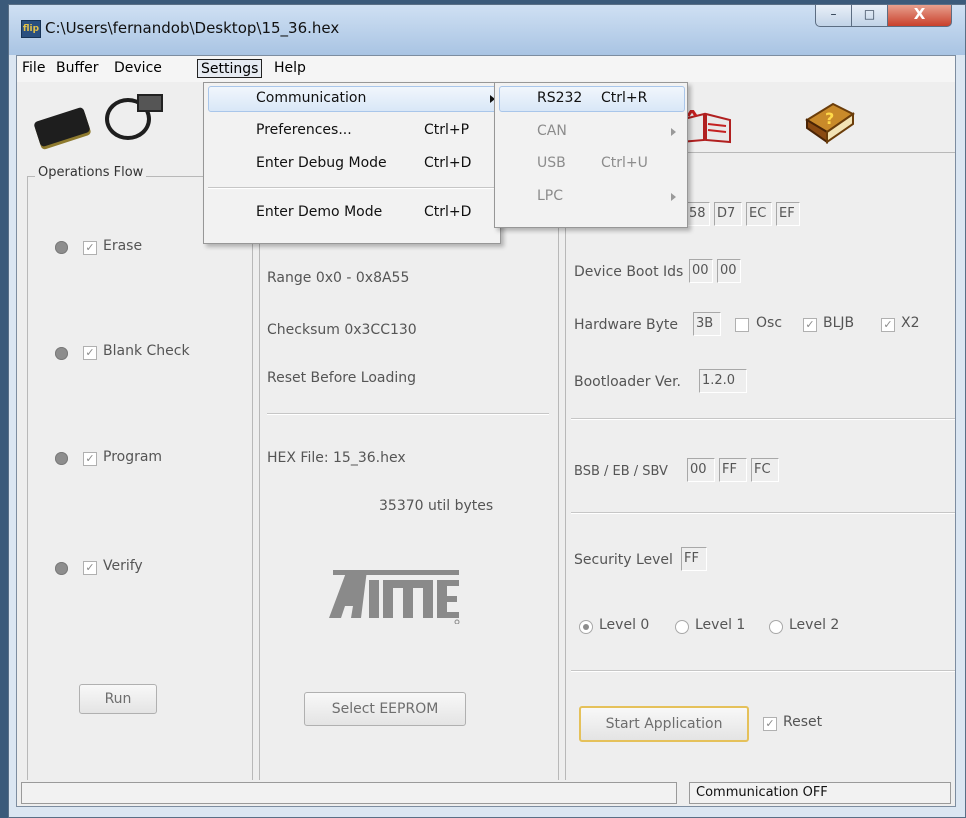 This screenshot has width=966, height=818. Describe the element at coordinates (626, 325) in the screenshot. I see `hardware-byte-label: Hardware Byte` at that location.